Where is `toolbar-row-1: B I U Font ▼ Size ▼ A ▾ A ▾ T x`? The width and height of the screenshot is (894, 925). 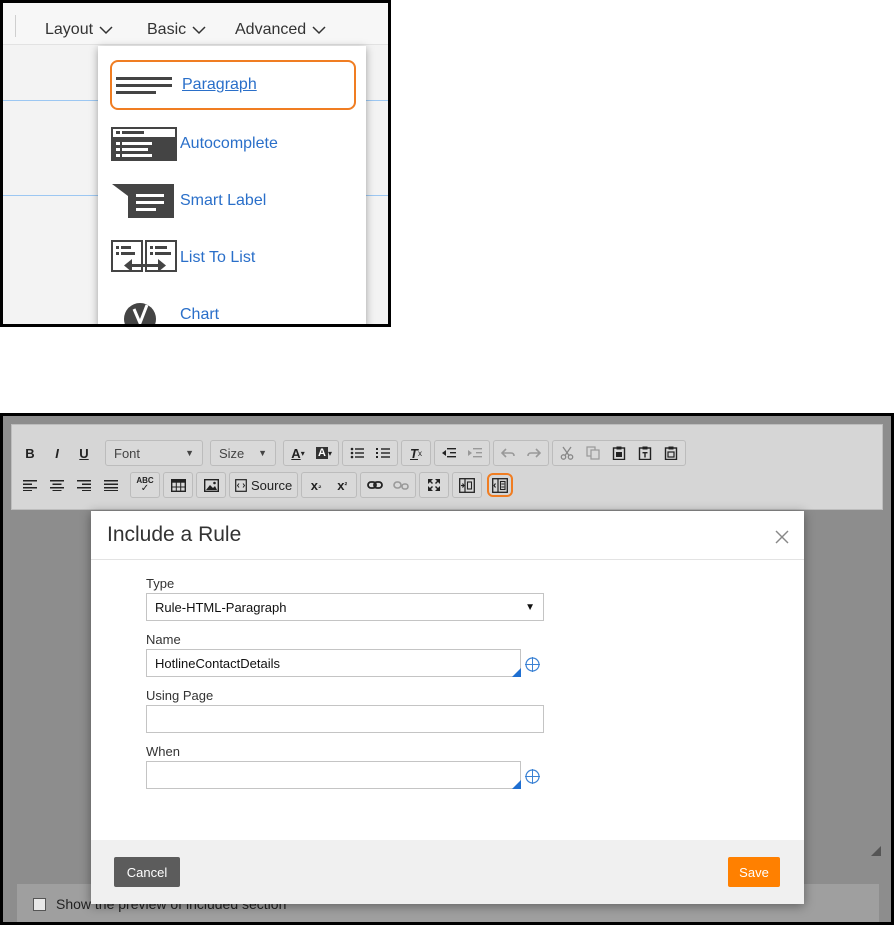
toolbar-row-1: B I U Font ▼ Size ▼ A ▾ A ▾ T x is located at coordinates (352, 453).